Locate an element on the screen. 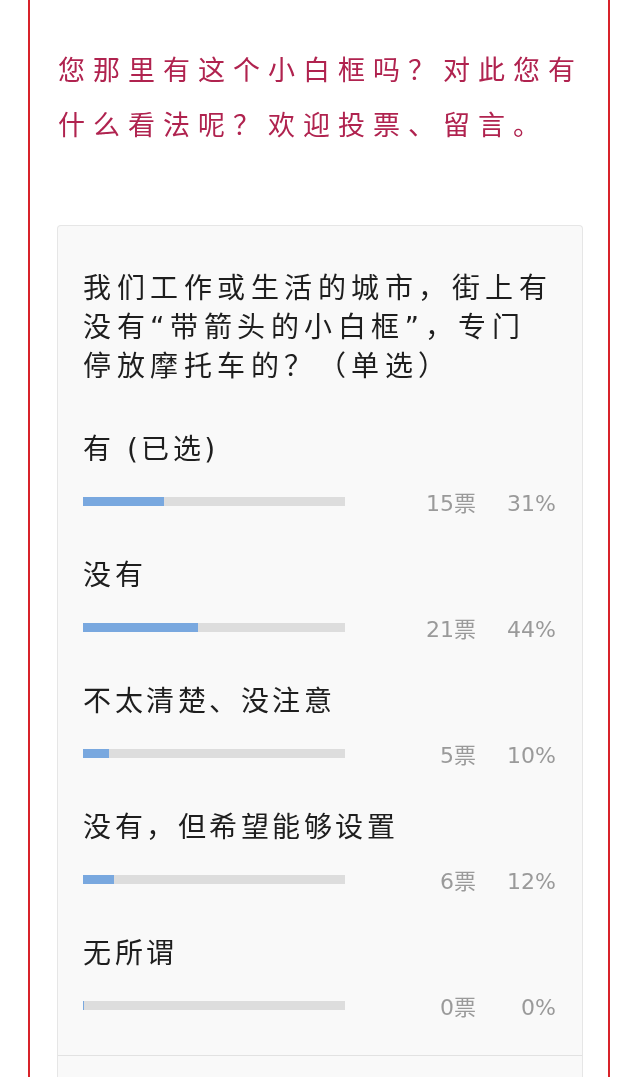 The width and height of the screenshot is (640, 1077). option-label: 没有，但希望能够设置 is located at coordinates (241, 828).